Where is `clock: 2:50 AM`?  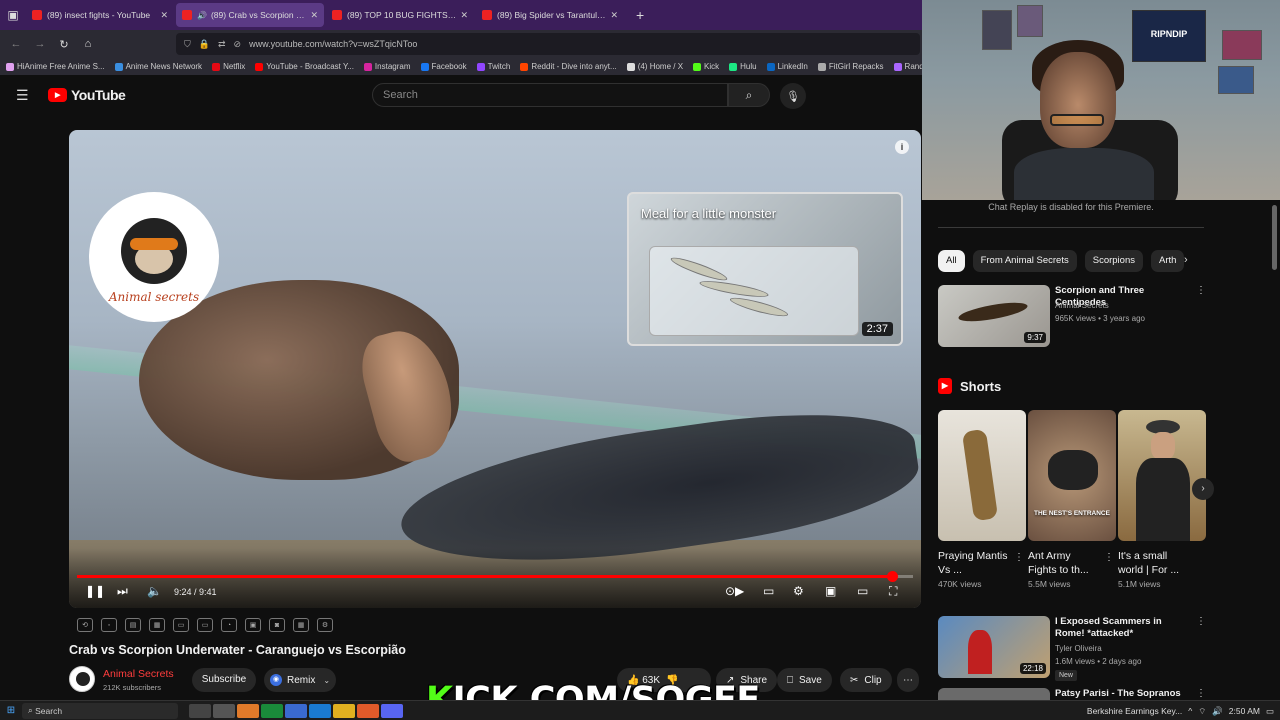 clock: 2:50 AM is located at coordinates (1244, 711).